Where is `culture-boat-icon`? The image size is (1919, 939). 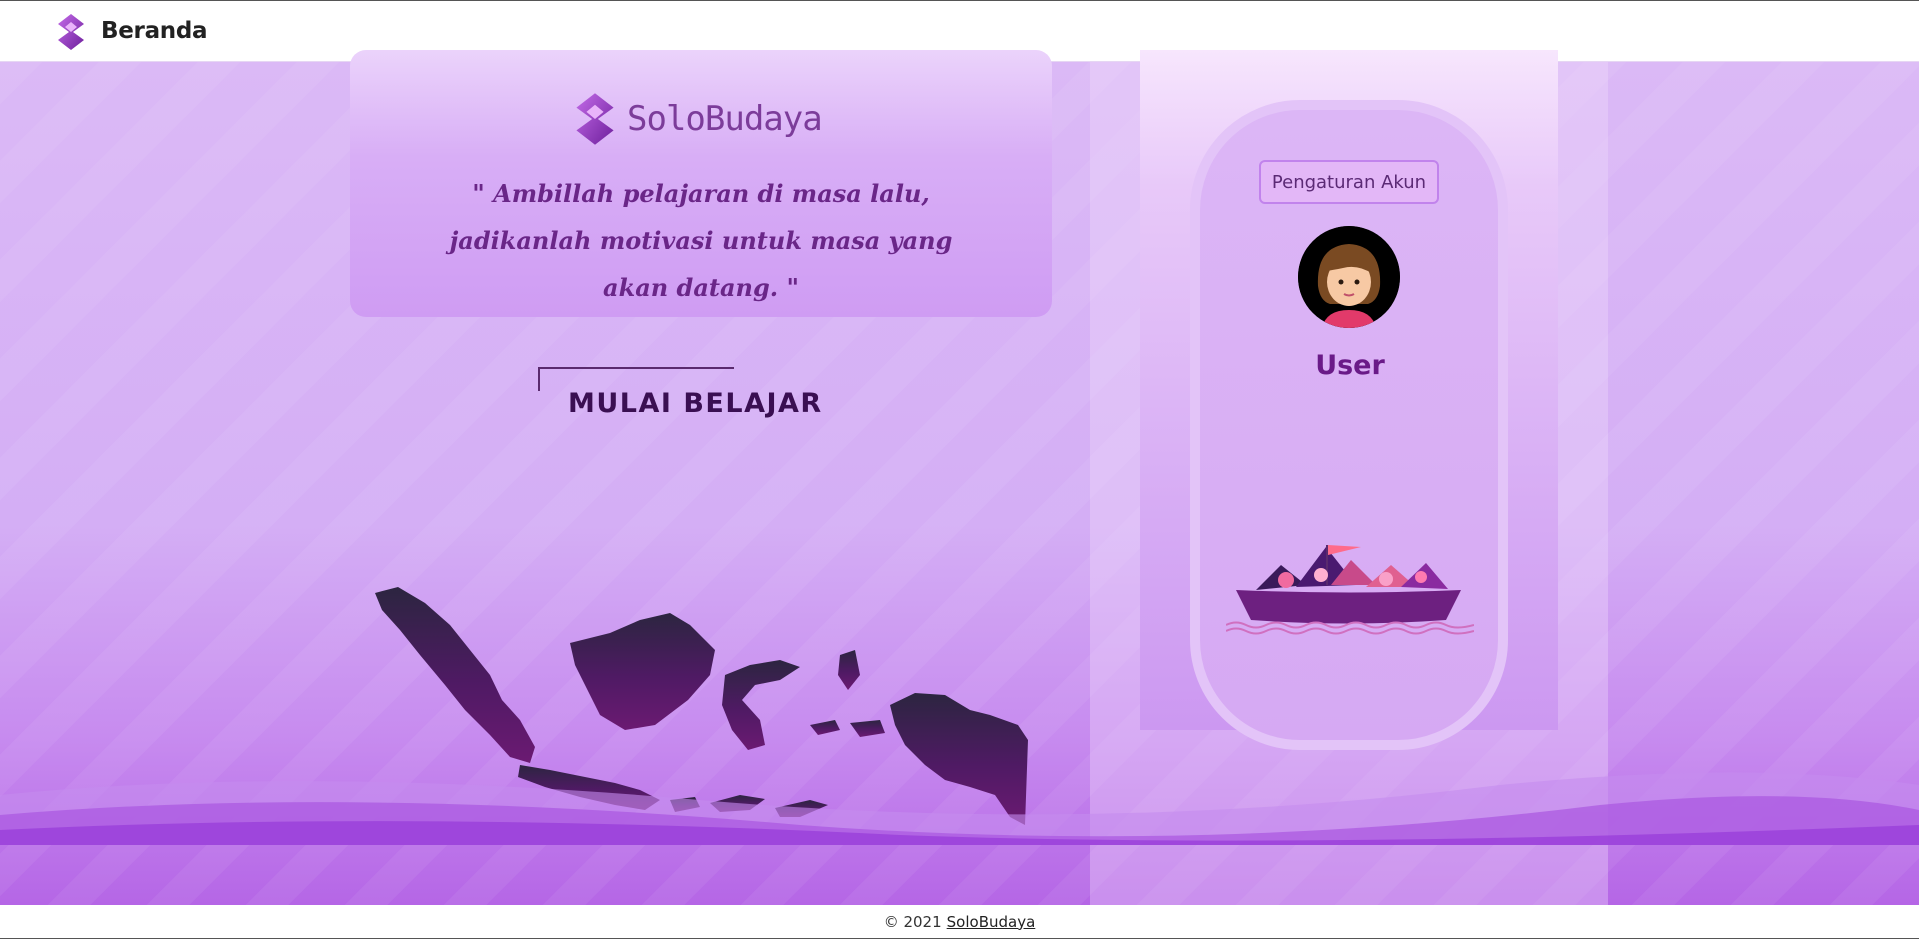 culture-boat-icon is located at coordinates (1350, 590).